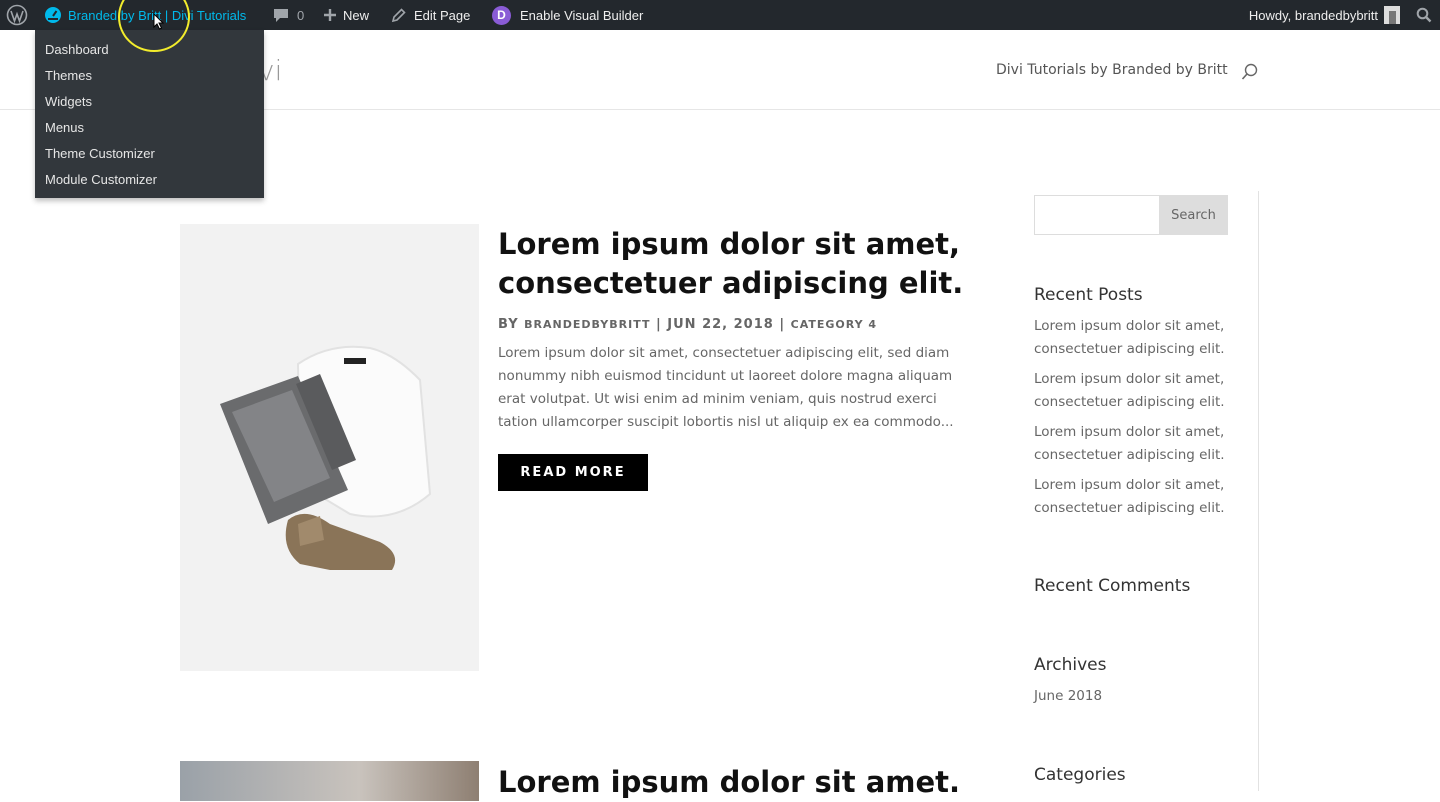 This screenshot has width=1440, height=802. What do you see at coordinates (1097, 215) in the screenshot?
I see `sidebar-search-input` at bounding box center [1097, 215].